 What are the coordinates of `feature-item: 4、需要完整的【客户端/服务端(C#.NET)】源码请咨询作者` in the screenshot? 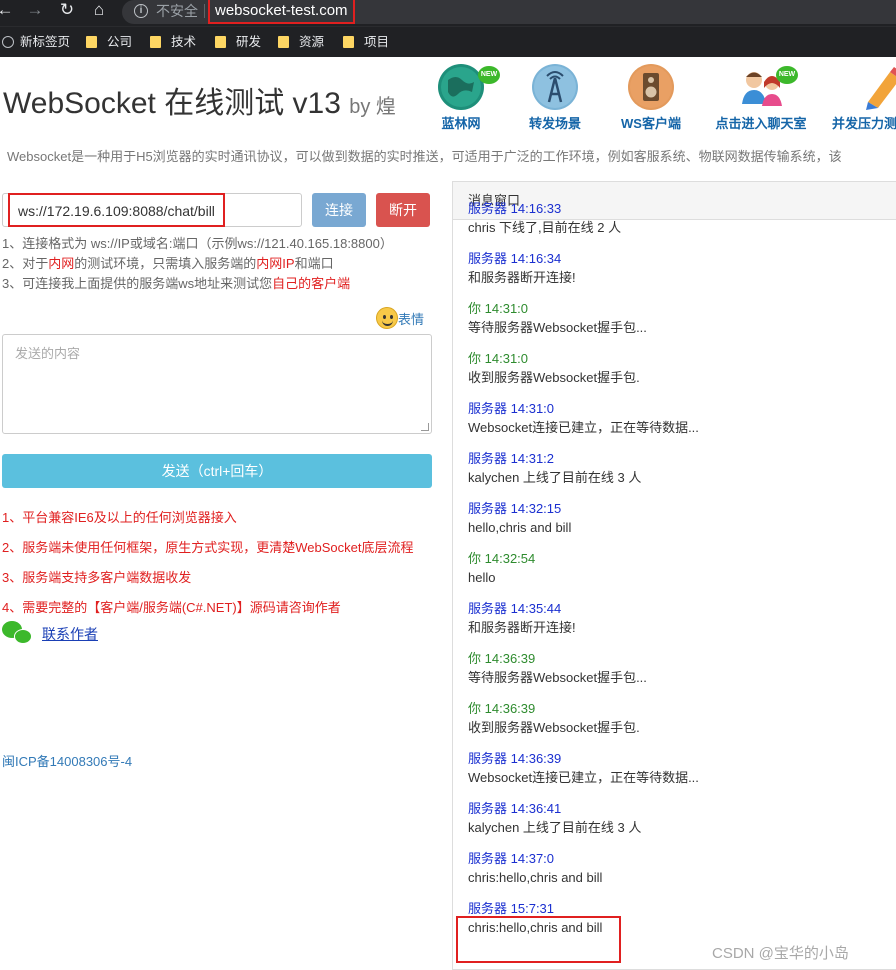 It's located at (171, 607).